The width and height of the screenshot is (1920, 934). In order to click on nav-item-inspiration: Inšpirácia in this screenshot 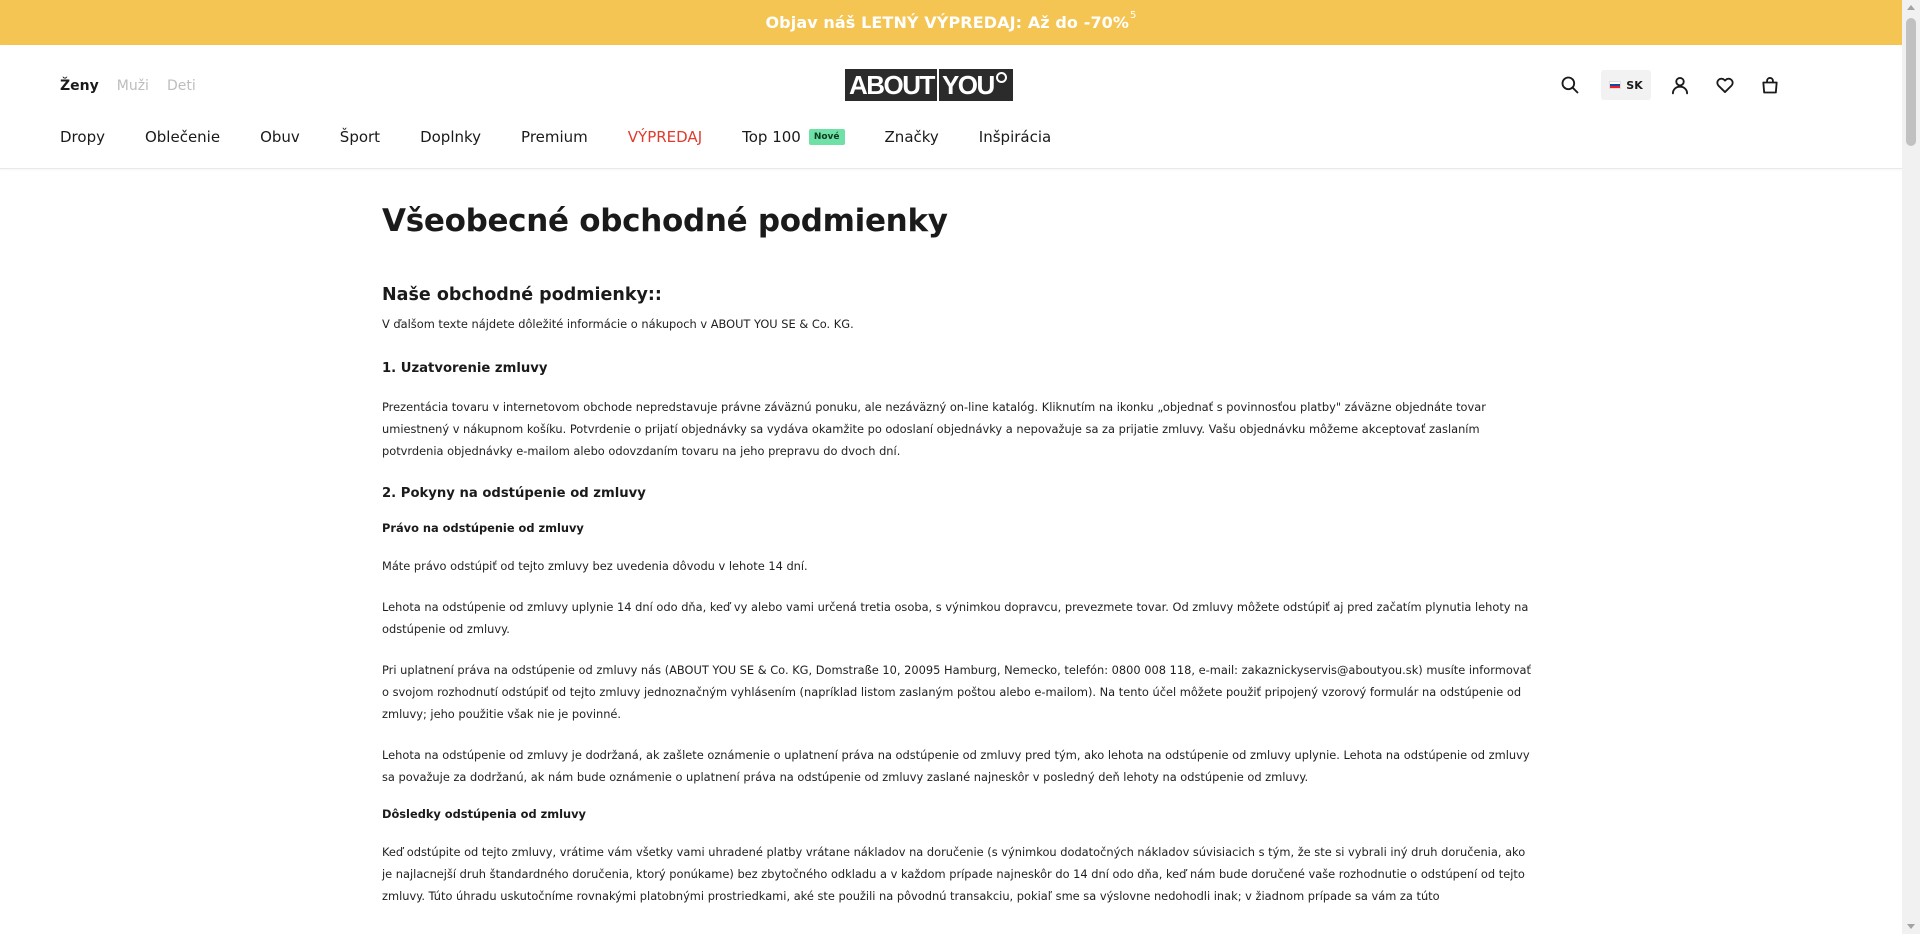, I will do `click(1015, 137)`.